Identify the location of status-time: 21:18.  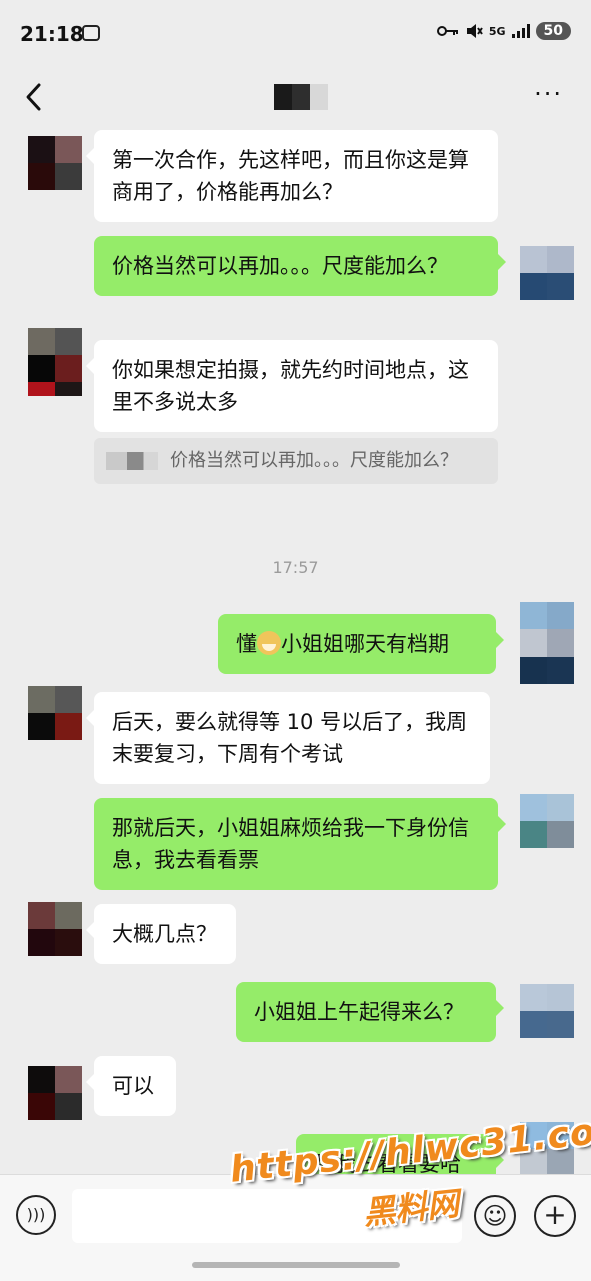
(52, 34).